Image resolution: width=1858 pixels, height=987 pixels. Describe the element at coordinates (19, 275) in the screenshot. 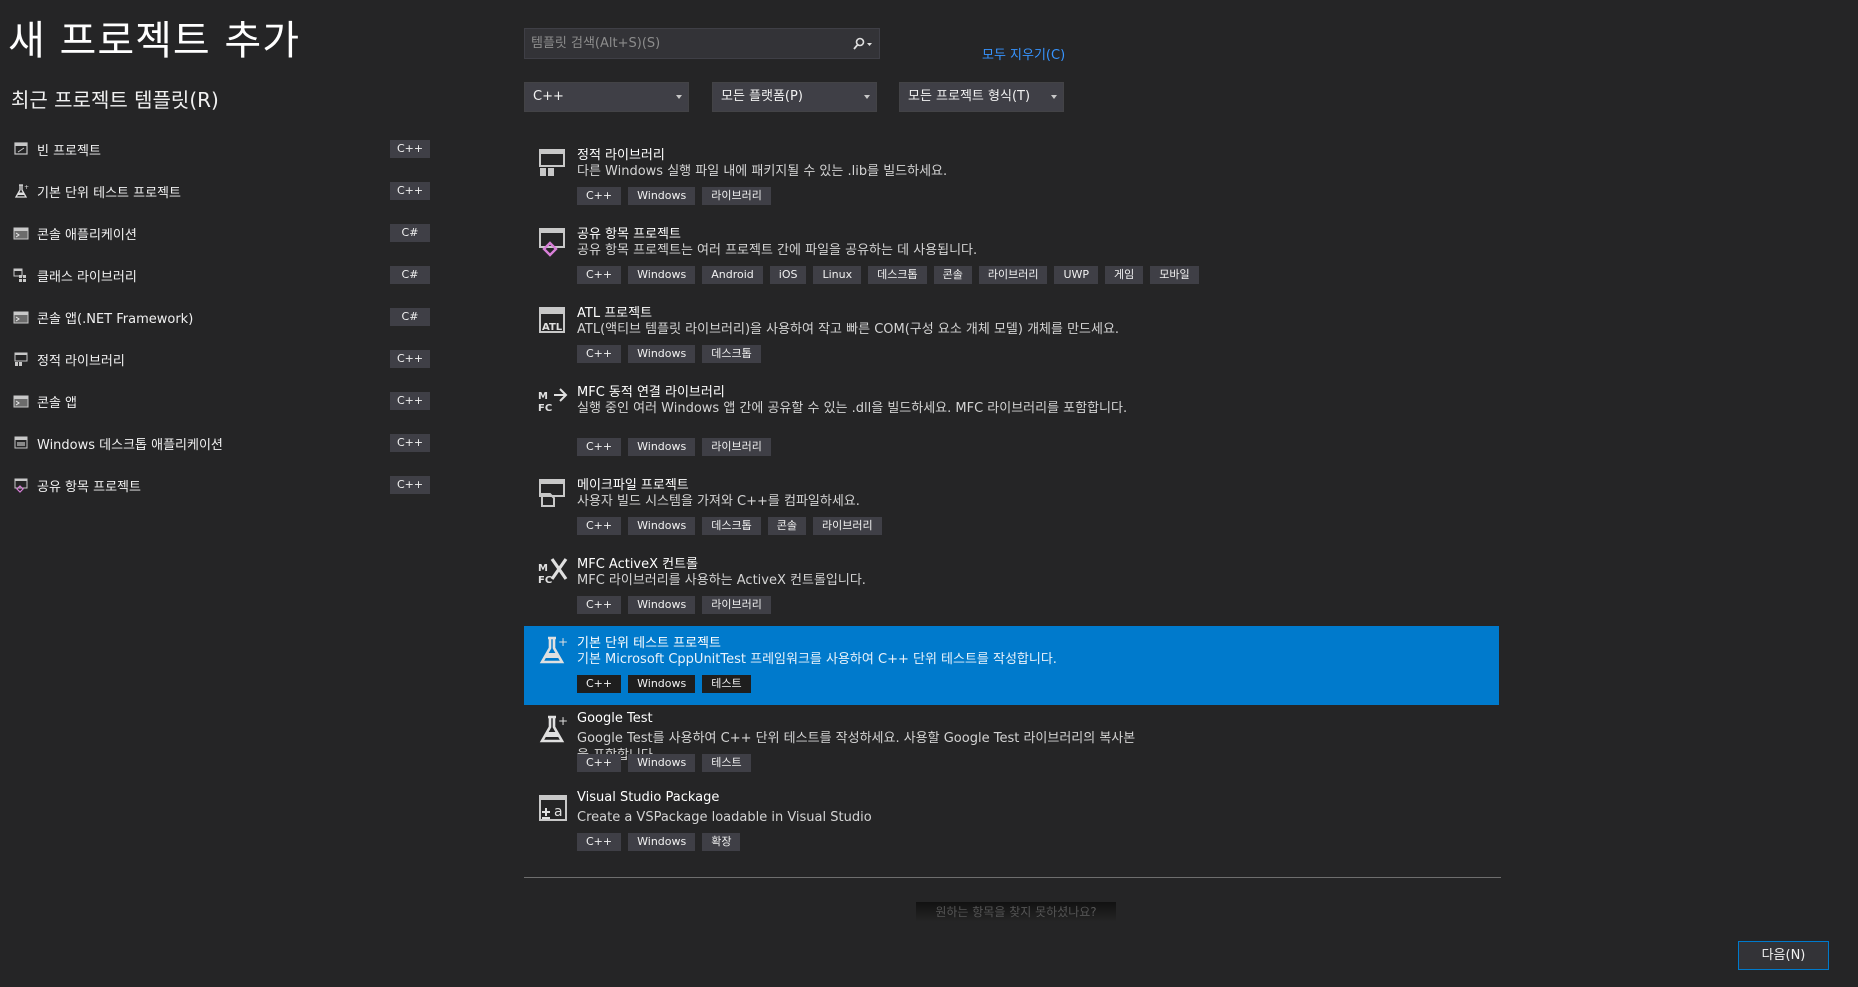

I see `class-library-icon` at that location.